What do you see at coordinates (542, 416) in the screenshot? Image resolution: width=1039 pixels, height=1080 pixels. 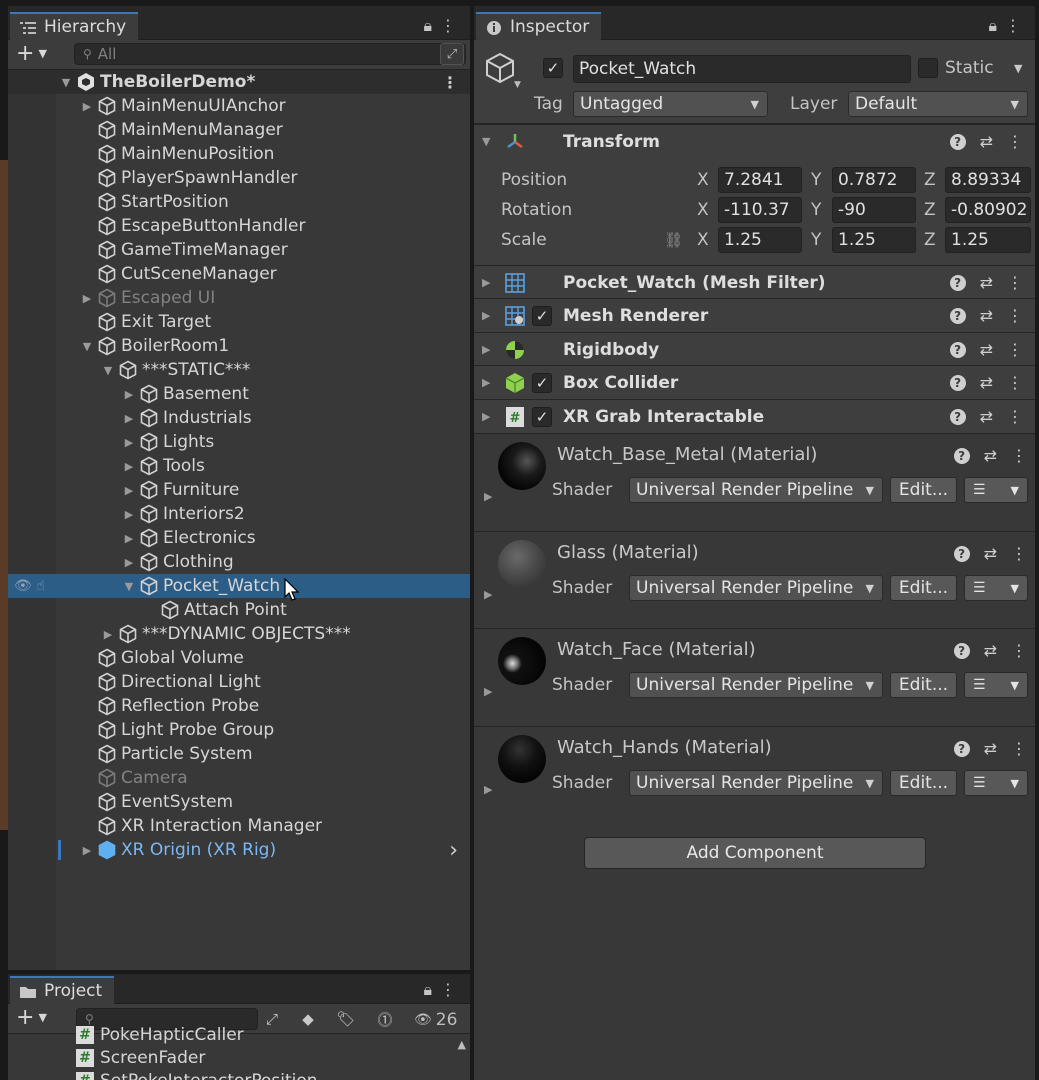 I see `component-enabled-checkbox: ✓` at bounding box center [542, 416].